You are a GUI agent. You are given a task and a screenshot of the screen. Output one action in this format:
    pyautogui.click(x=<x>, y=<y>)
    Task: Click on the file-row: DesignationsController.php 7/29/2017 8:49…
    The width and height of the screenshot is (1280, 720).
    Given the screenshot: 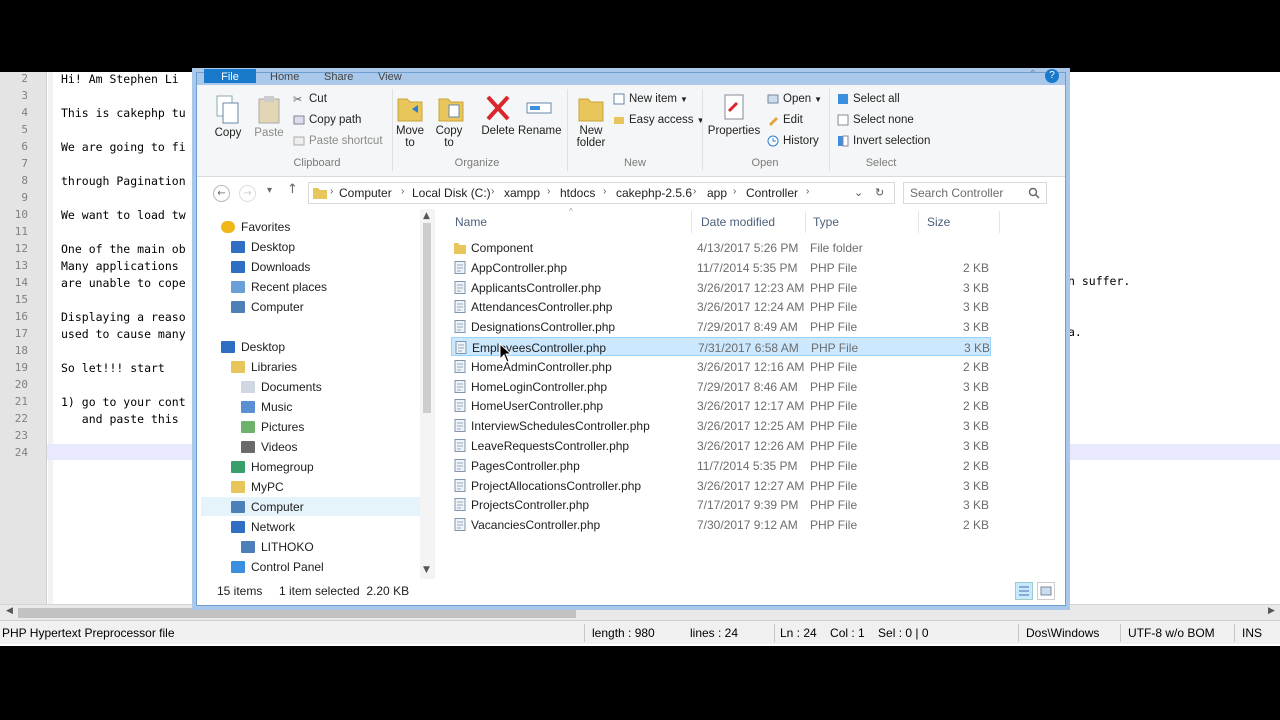 What is the action you would take?
    pyautogui.click(x=721, y=326)
    